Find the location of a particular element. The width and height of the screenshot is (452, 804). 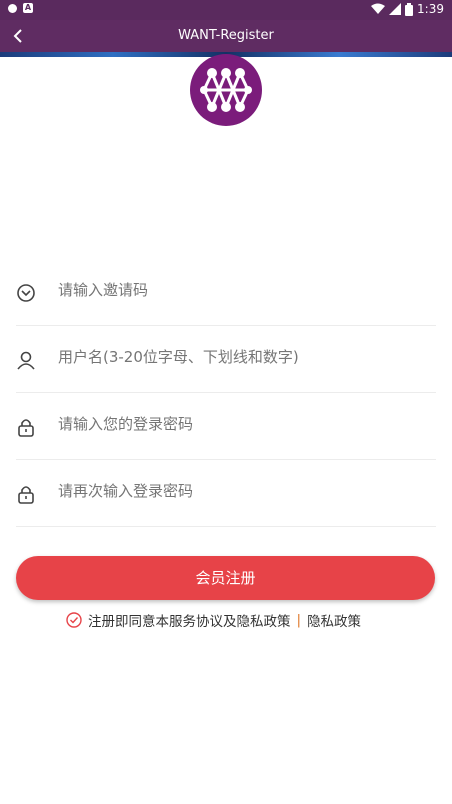

invite-code-input is located at coordinates (243, 290).